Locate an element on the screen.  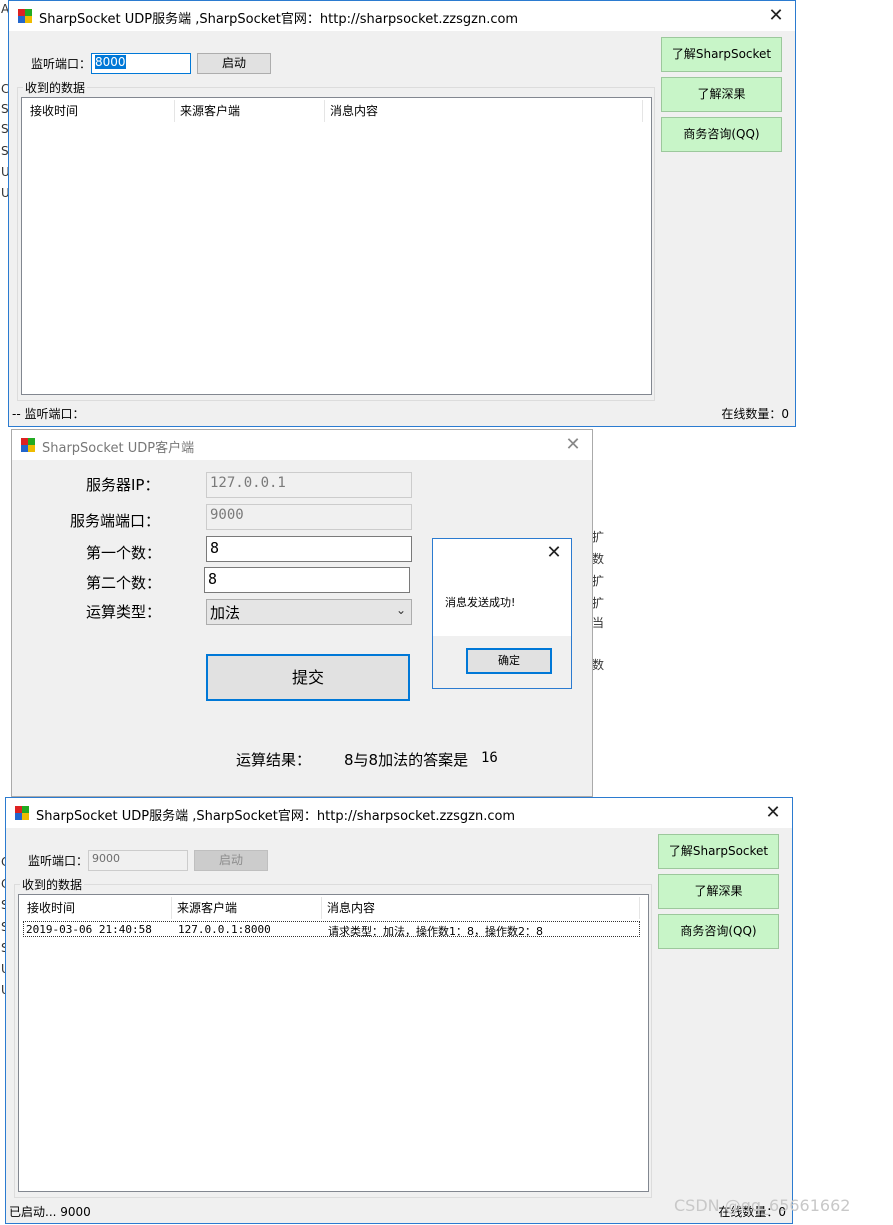
server-ip-input: 127.0.0.1 is located at coordinates (309, 485).